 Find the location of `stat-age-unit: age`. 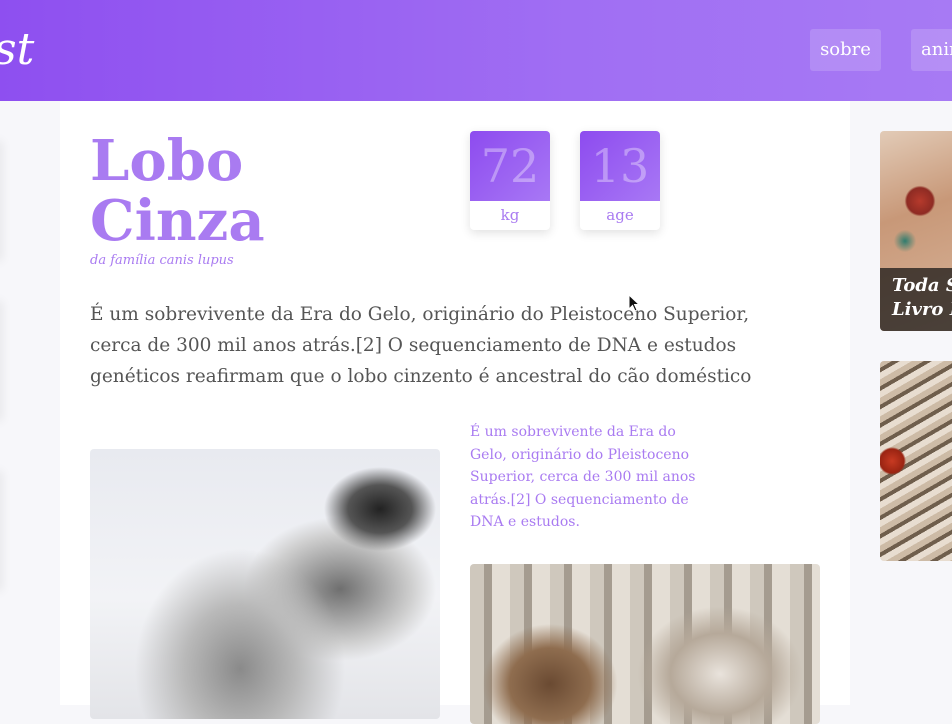

stat-age-unit: age is located at coordinates (620, 215).